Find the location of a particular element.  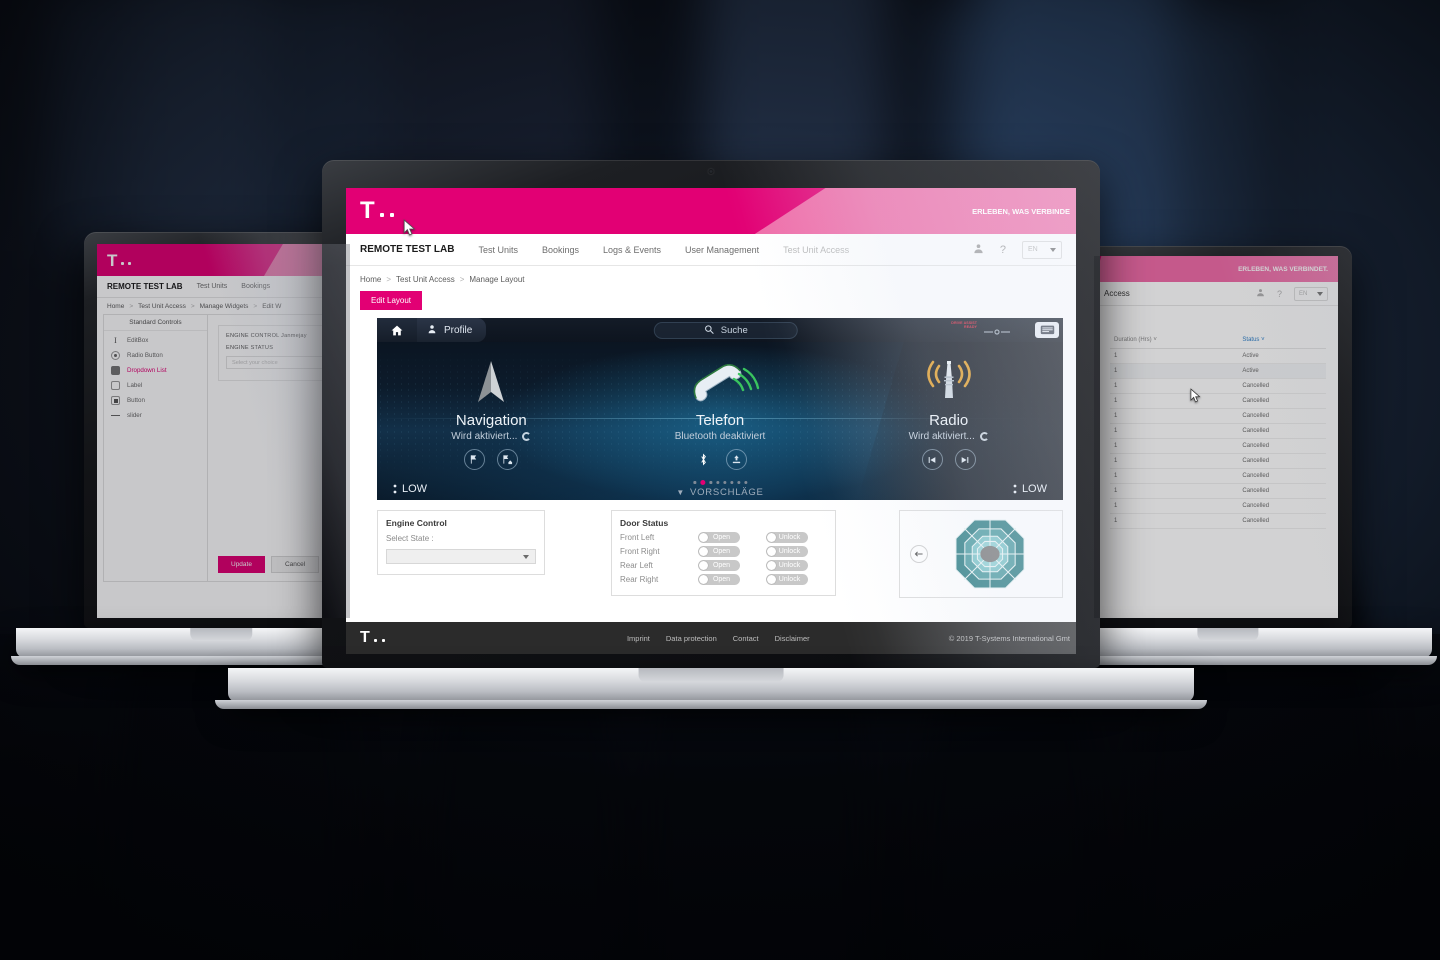

control-label: slider is located at coordinates (134, 415).